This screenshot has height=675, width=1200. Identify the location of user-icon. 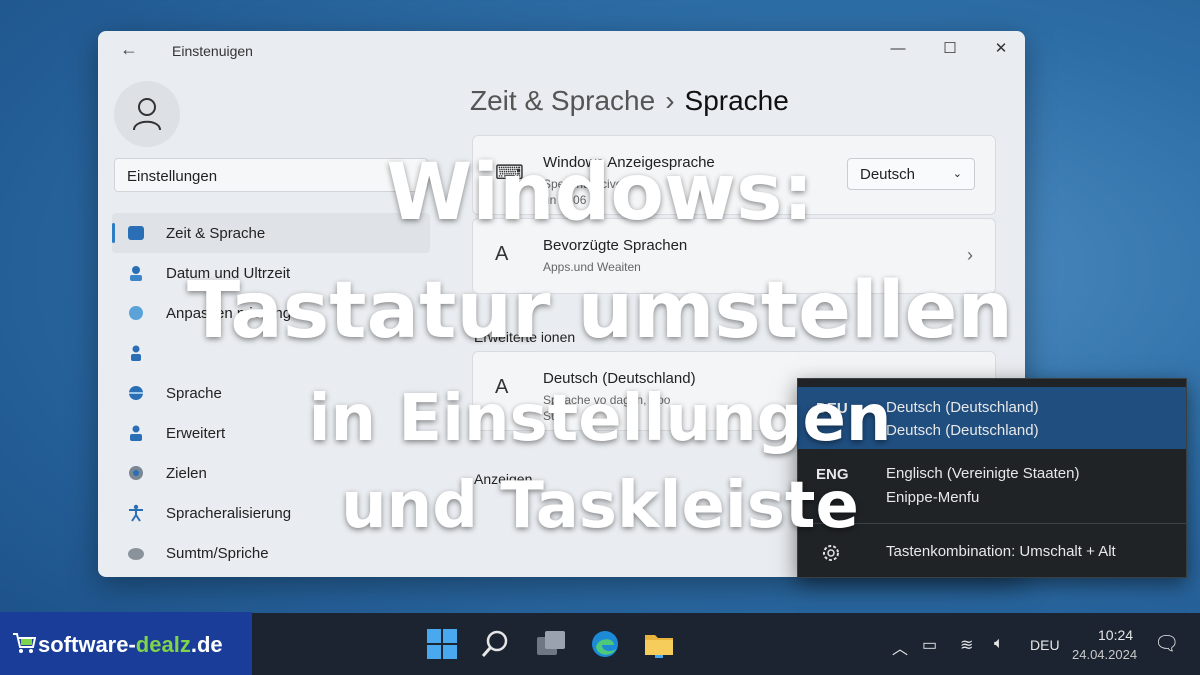
(147, 114).